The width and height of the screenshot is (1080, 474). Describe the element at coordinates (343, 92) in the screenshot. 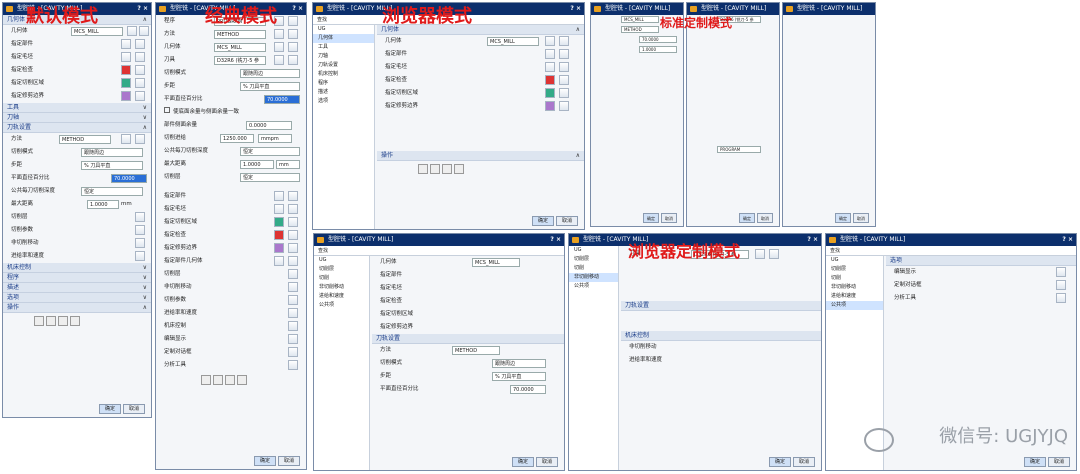

I see `tree-item: 描述` at that location.